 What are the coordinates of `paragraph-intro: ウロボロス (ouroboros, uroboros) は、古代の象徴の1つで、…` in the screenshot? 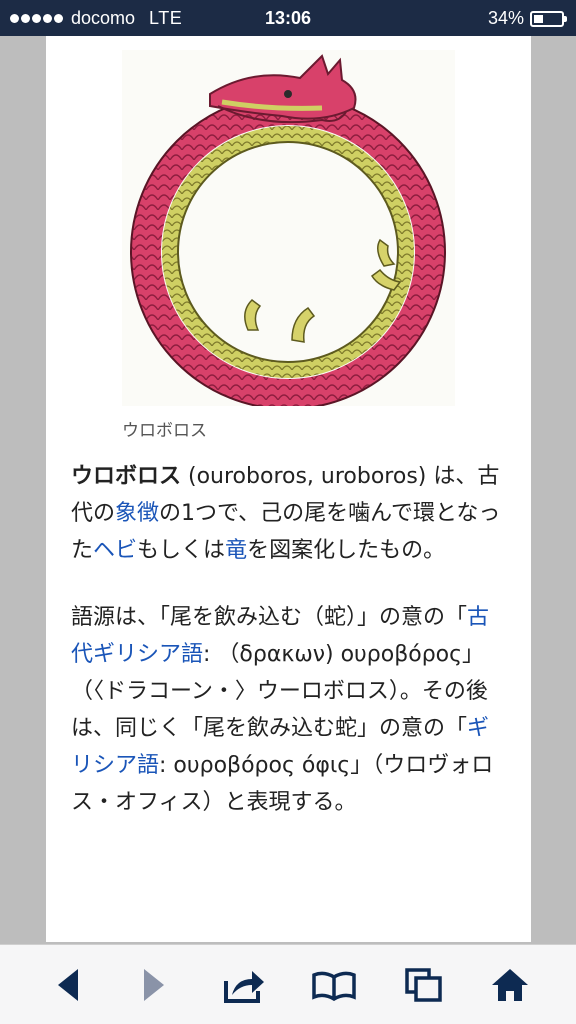 It's located at (291, 513).